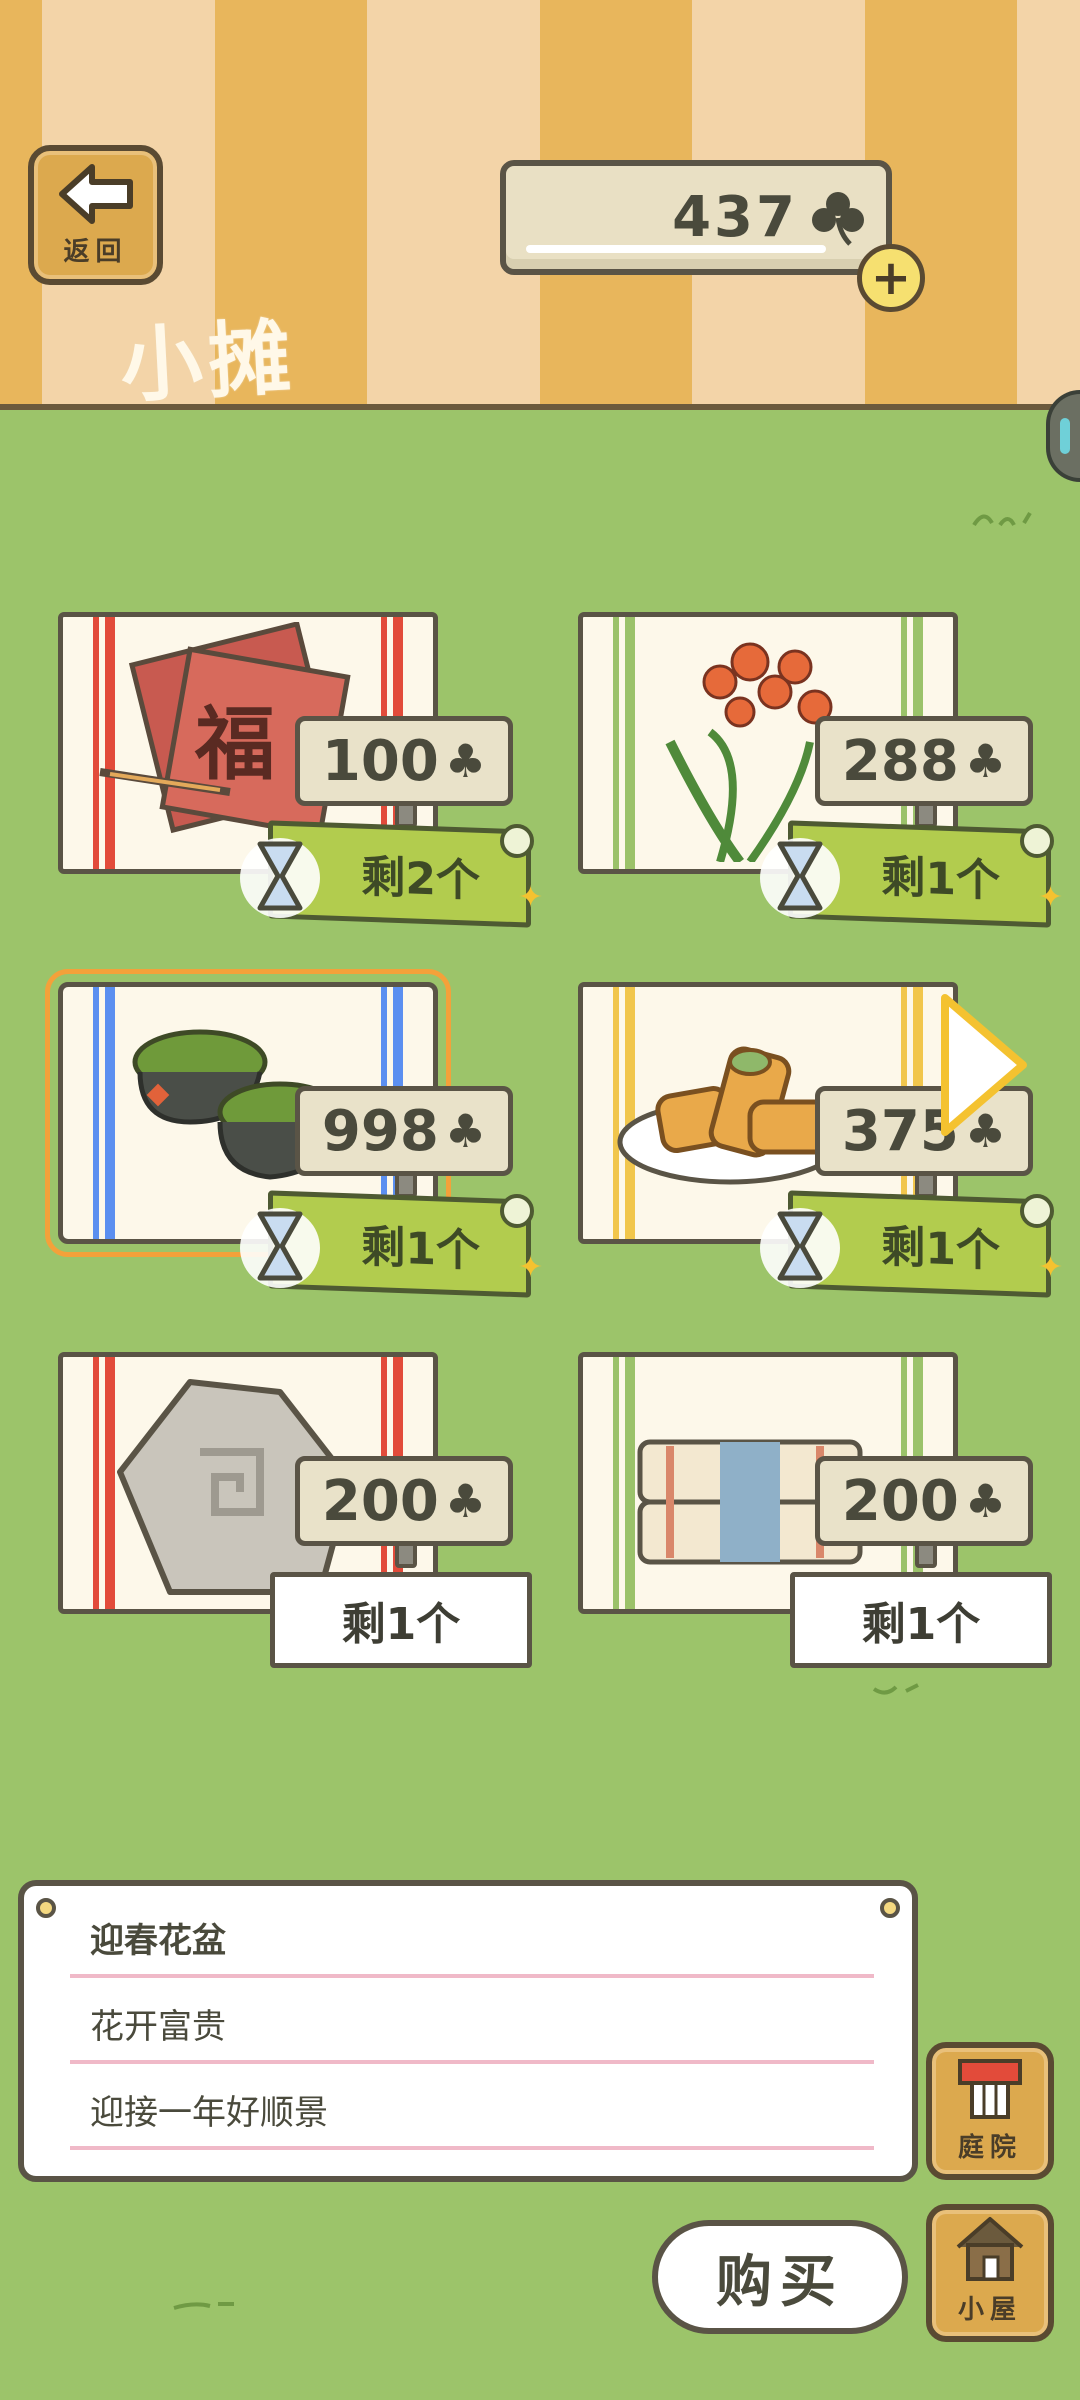 The height and width of the screenshot is (2400, 1080). I want to click on yard-icon, so click(990, 2089).